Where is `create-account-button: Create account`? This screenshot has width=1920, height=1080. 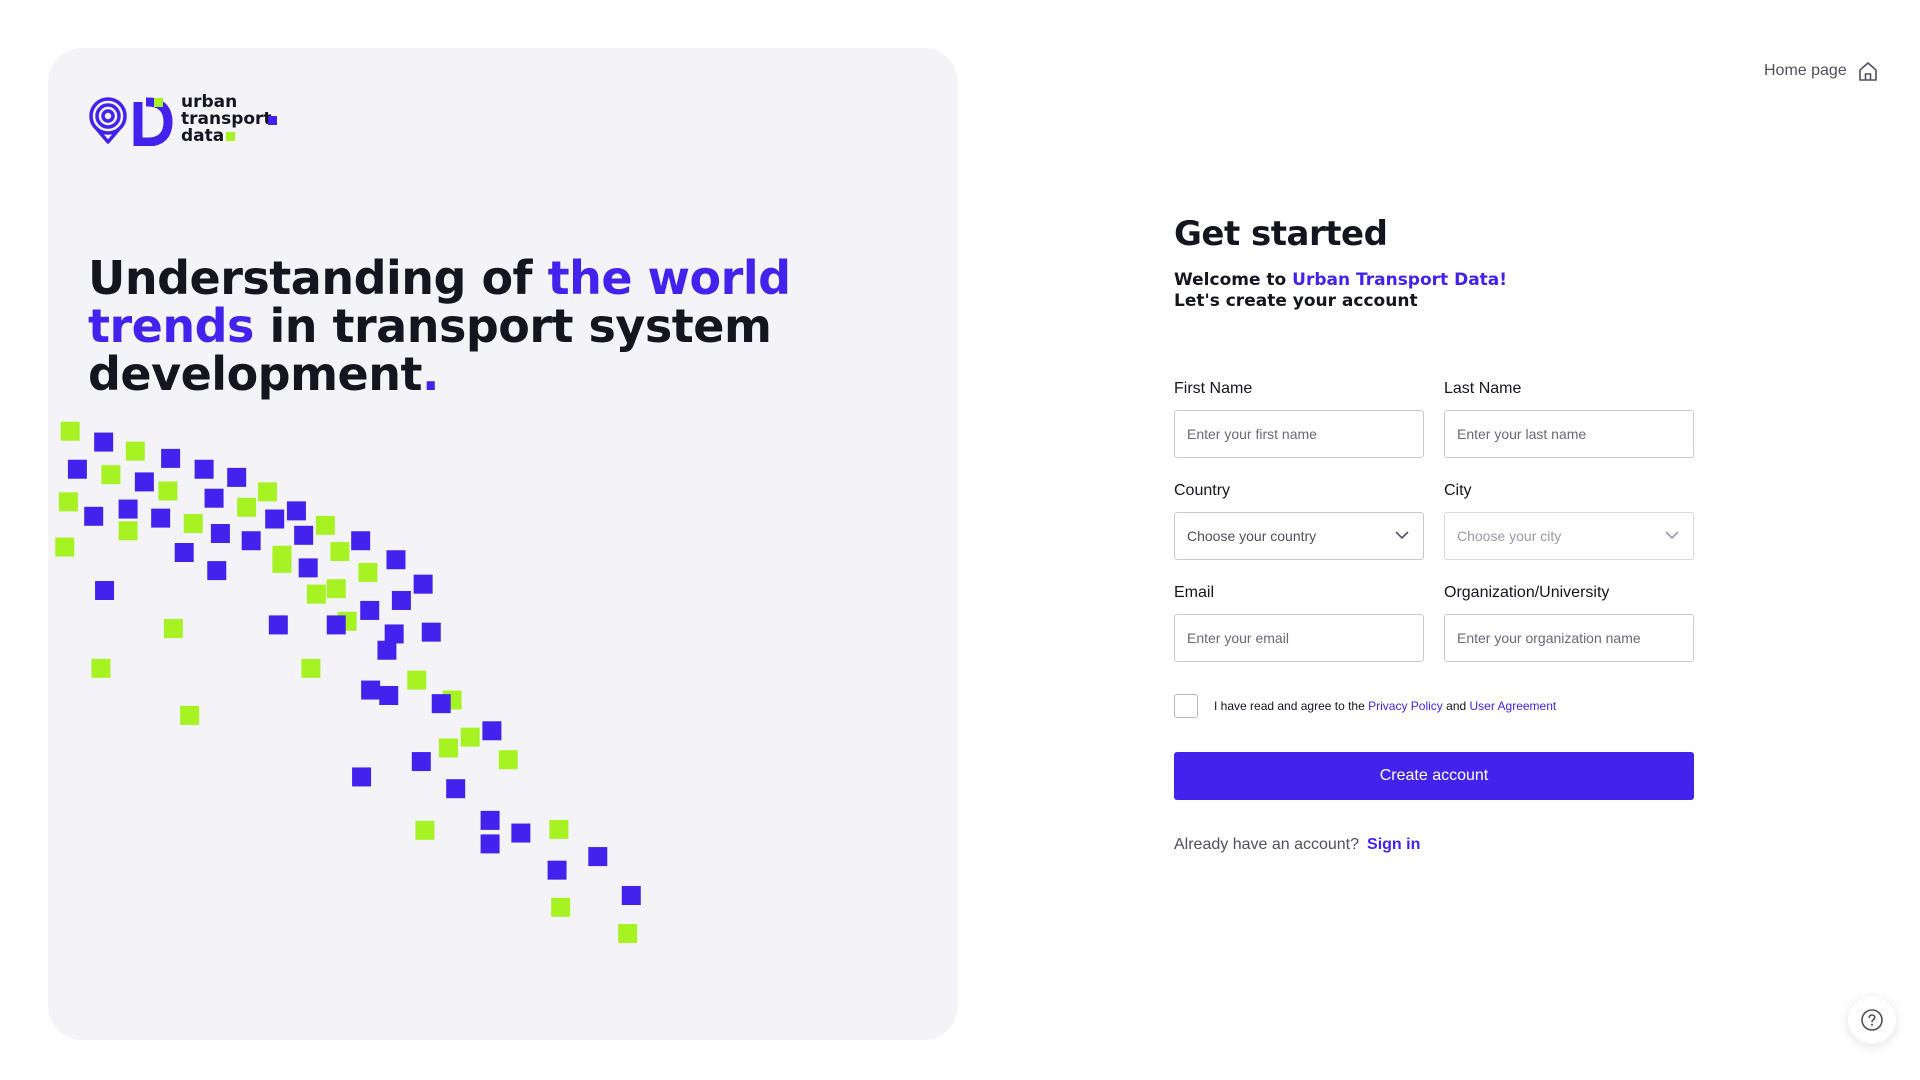
create-account-button: Create account is located at coordinates (1434, 776).